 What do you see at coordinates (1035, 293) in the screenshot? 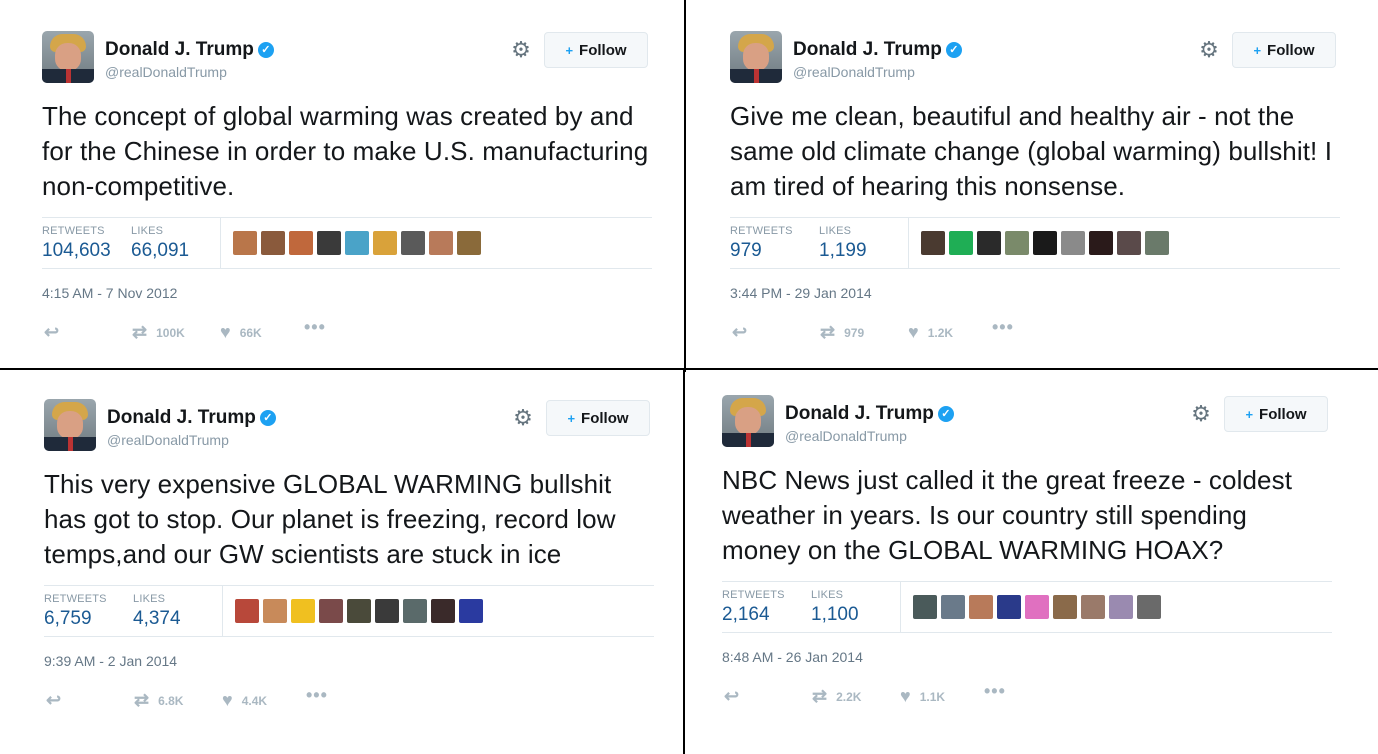
I see `tweet-timestamp: 3:44 PM - 29 Jan 2014` at bounding box center [1035, 293].